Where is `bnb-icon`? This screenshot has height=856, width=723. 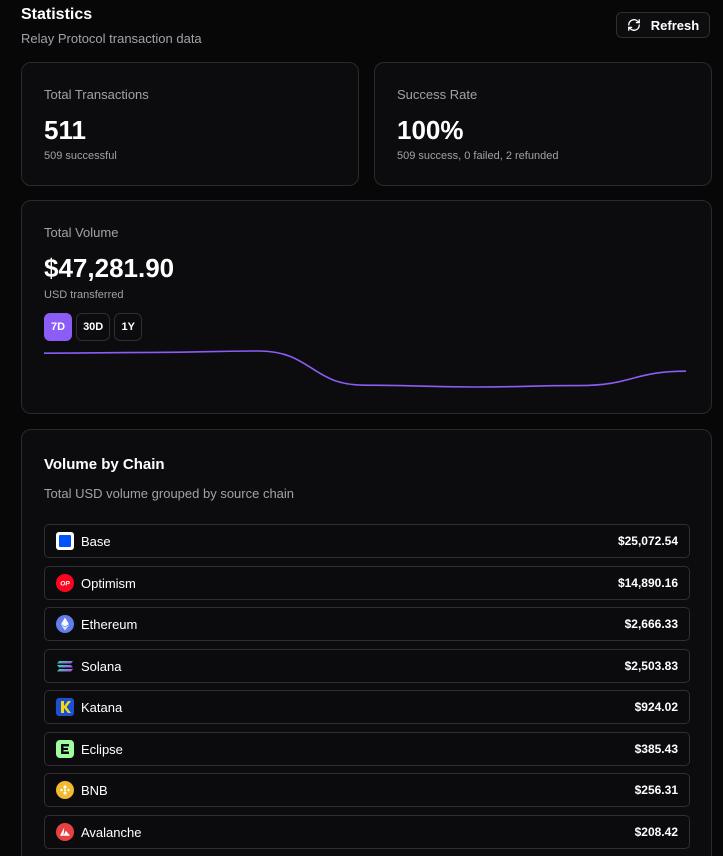
bnb-icon is located at coordinates (65, 790).